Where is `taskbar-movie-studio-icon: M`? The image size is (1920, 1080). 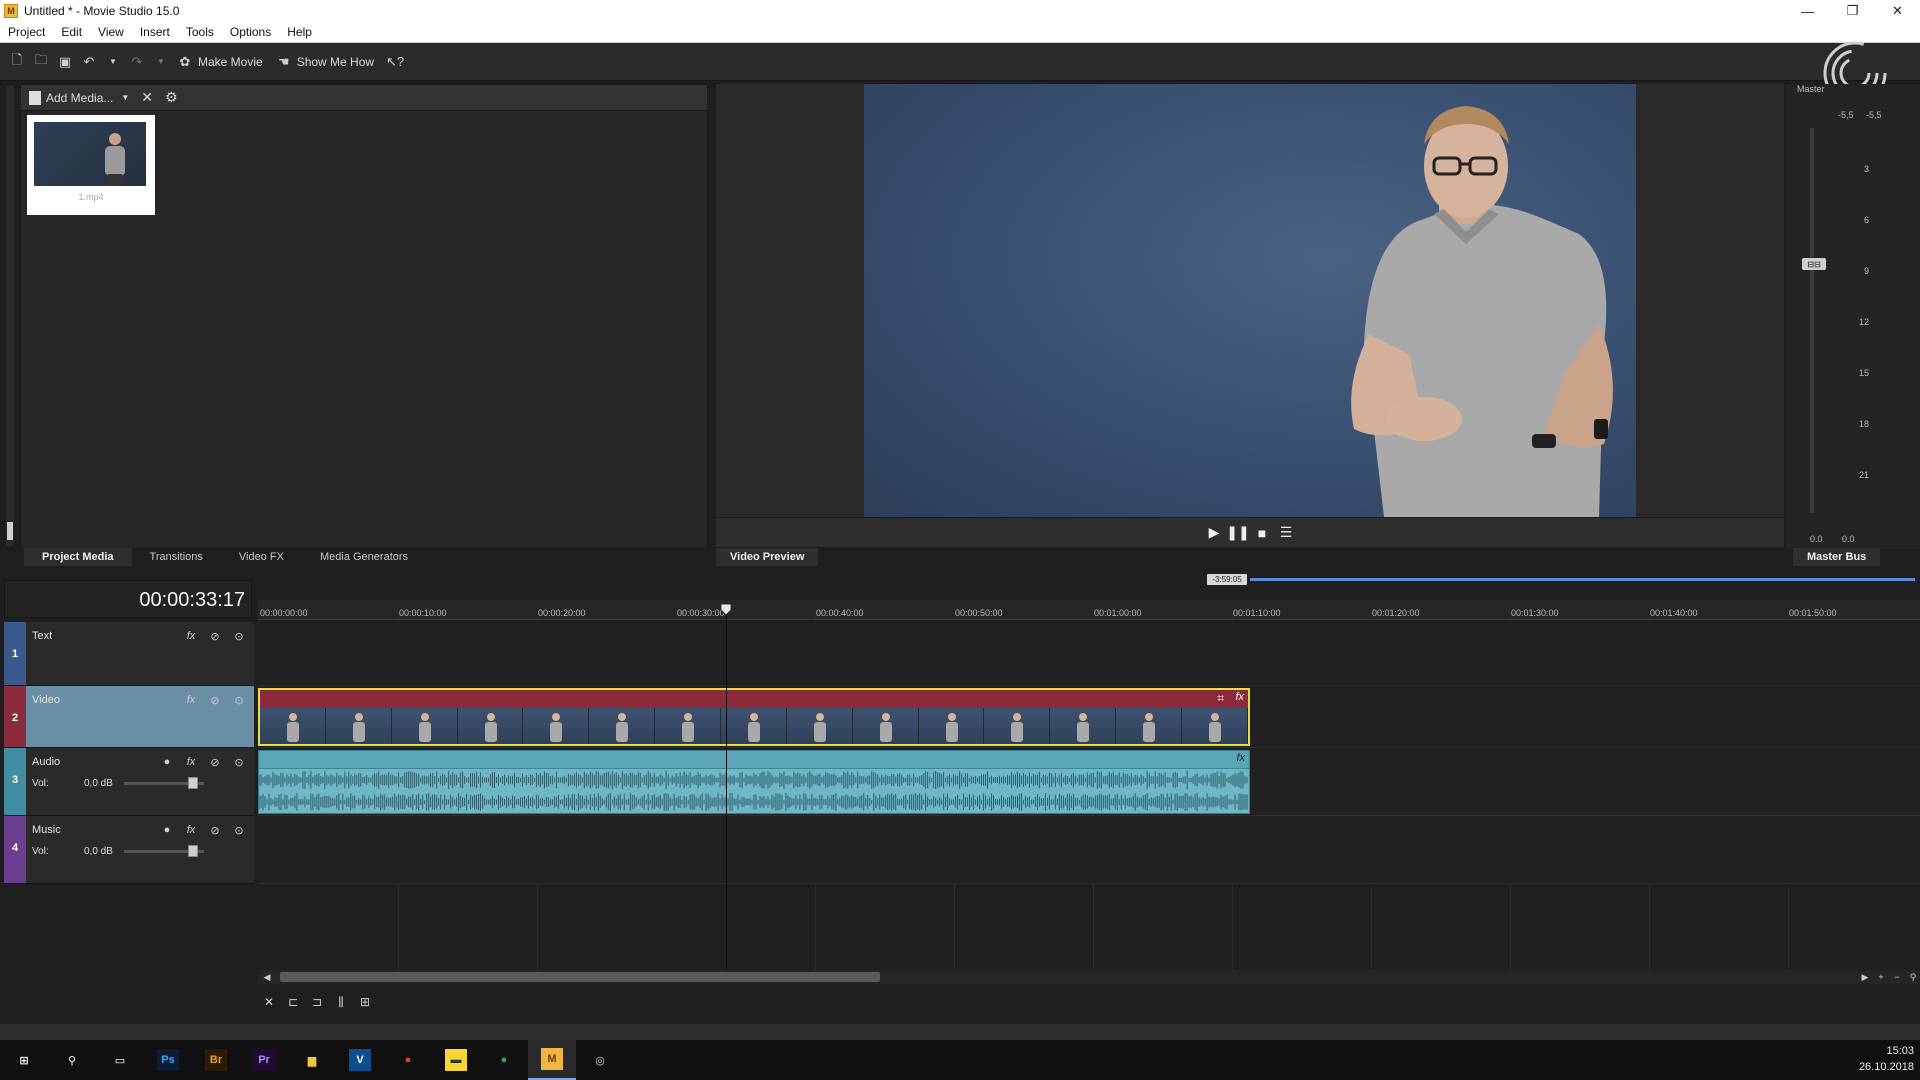 taskbar-movie-studio-icon: M is located at coordinates (552, 1060).